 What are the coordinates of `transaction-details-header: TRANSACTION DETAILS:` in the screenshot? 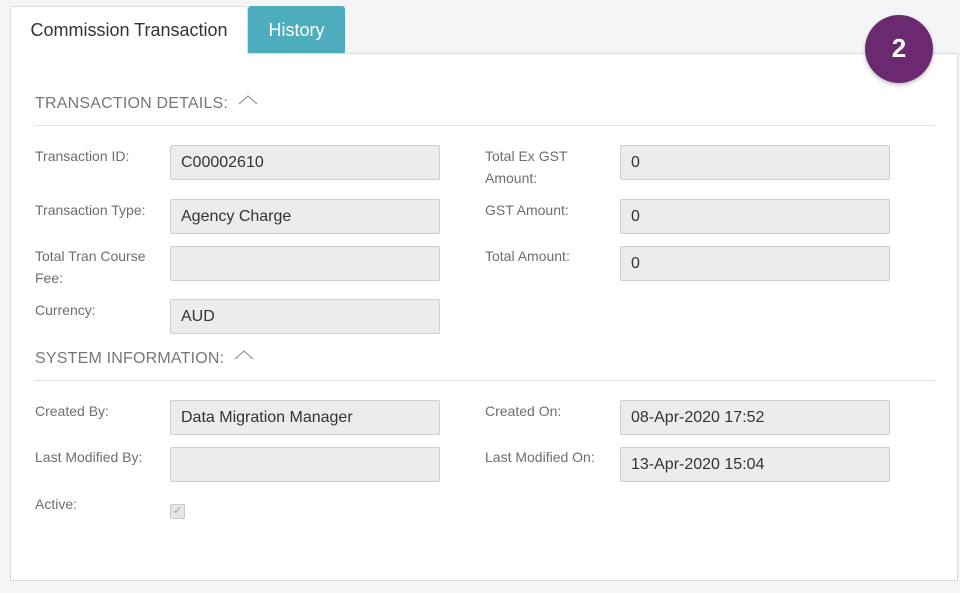 It's located at (485, 109).